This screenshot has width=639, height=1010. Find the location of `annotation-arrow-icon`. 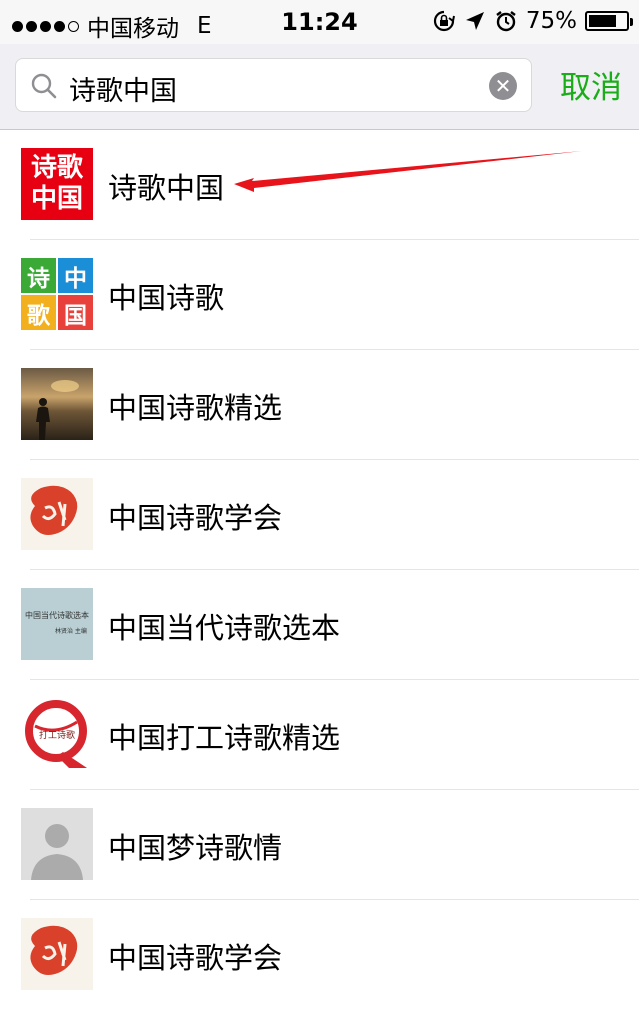

annotation-arrow-icon is located at coordinates (408, 171).